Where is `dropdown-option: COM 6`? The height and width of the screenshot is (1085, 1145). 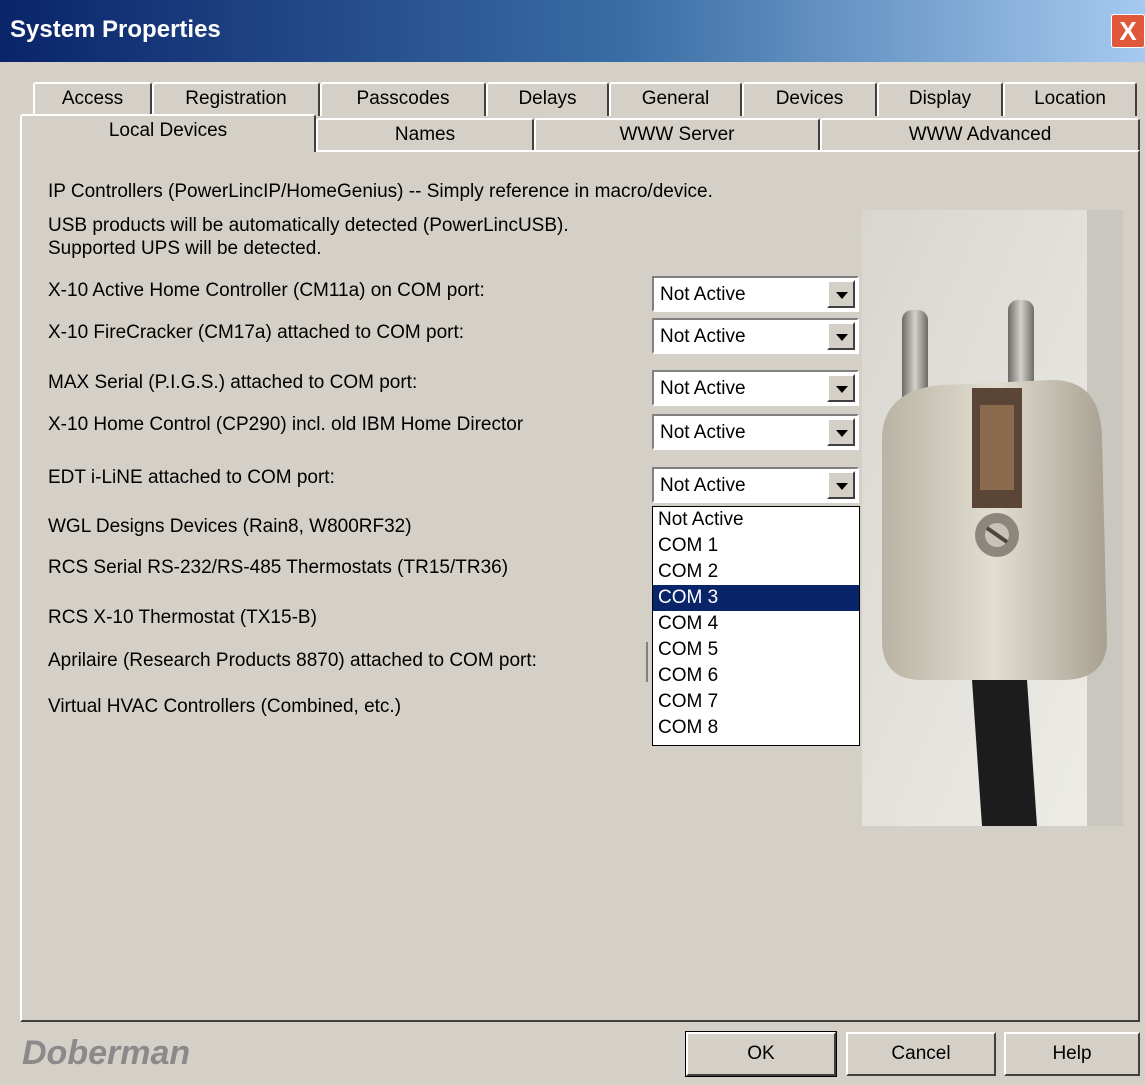 dropdown-option: COM 6 is located at coordinates (756, 676).